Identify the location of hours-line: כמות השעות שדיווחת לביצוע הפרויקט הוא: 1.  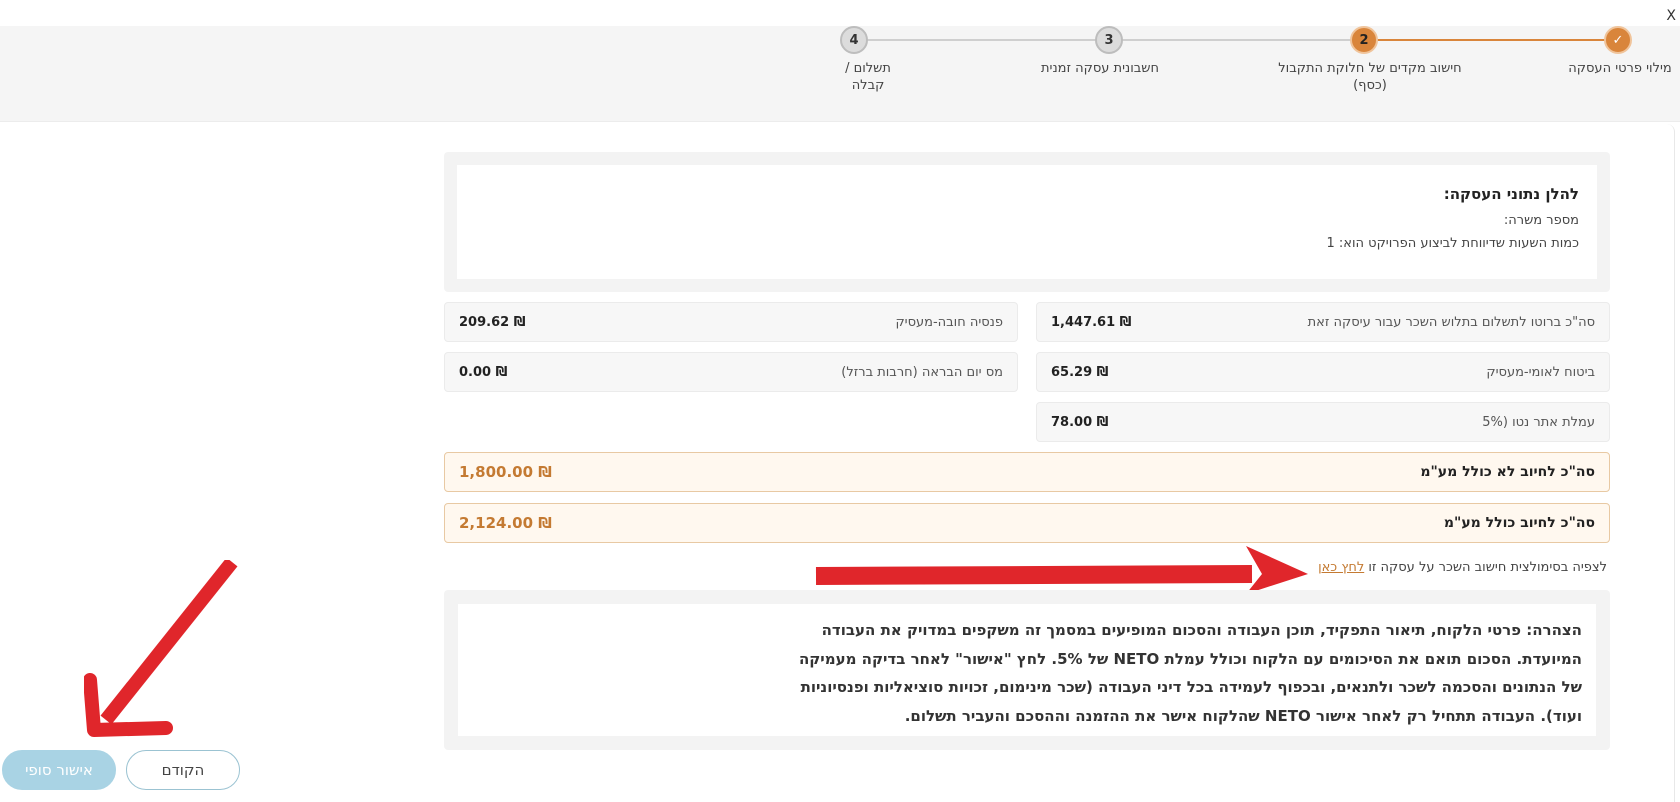
(1453, 243).